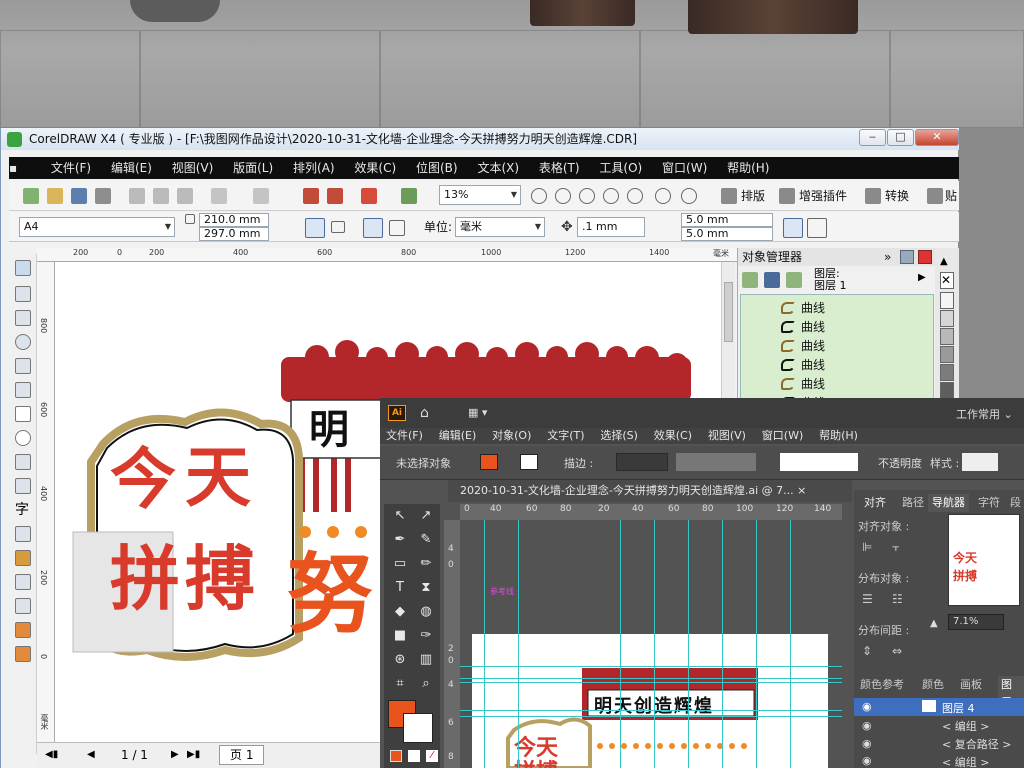  What do you see at coordinates (559, 168) in the screenshot?
I see `menu-table: 表格(T)` at bounding box center [559, 168].